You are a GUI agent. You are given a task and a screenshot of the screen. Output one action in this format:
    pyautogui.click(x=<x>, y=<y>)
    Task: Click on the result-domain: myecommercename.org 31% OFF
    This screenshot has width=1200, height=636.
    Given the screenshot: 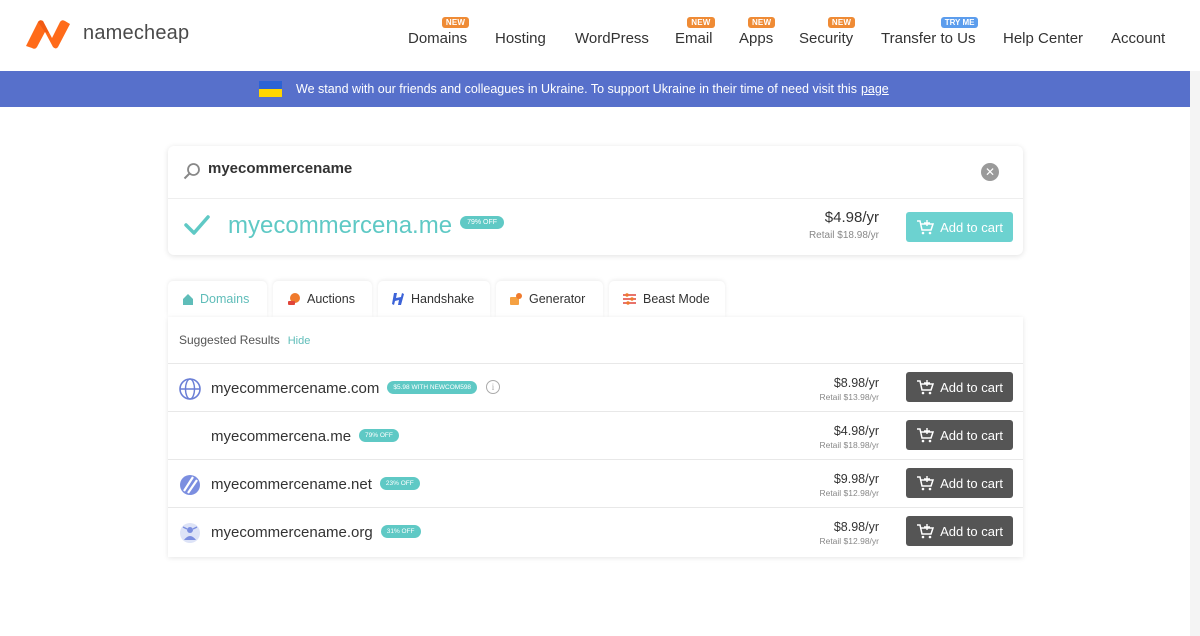 What is the action you would take?
    pyautogui.click(x=316, y=532)
    